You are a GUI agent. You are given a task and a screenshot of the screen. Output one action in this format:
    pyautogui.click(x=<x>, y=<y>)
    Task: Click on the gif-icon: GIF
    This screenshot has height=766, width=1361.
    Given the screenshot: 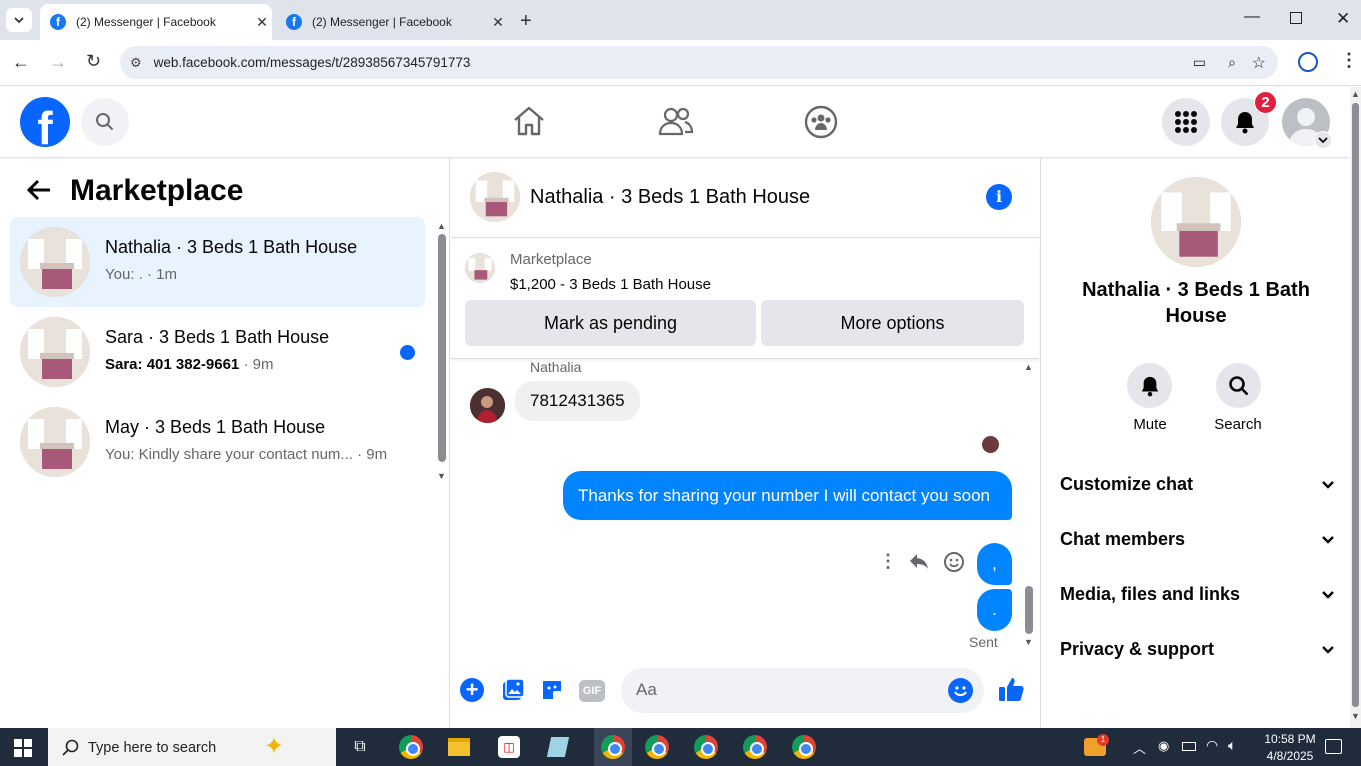 What is the action you would take?
    pyautogui.click(x=592, y=691)
    